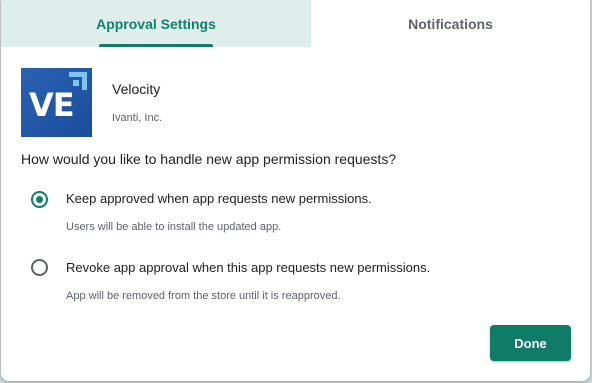  I want to click on tab-bar: Approval Settings Notifications, so click(295, 23).